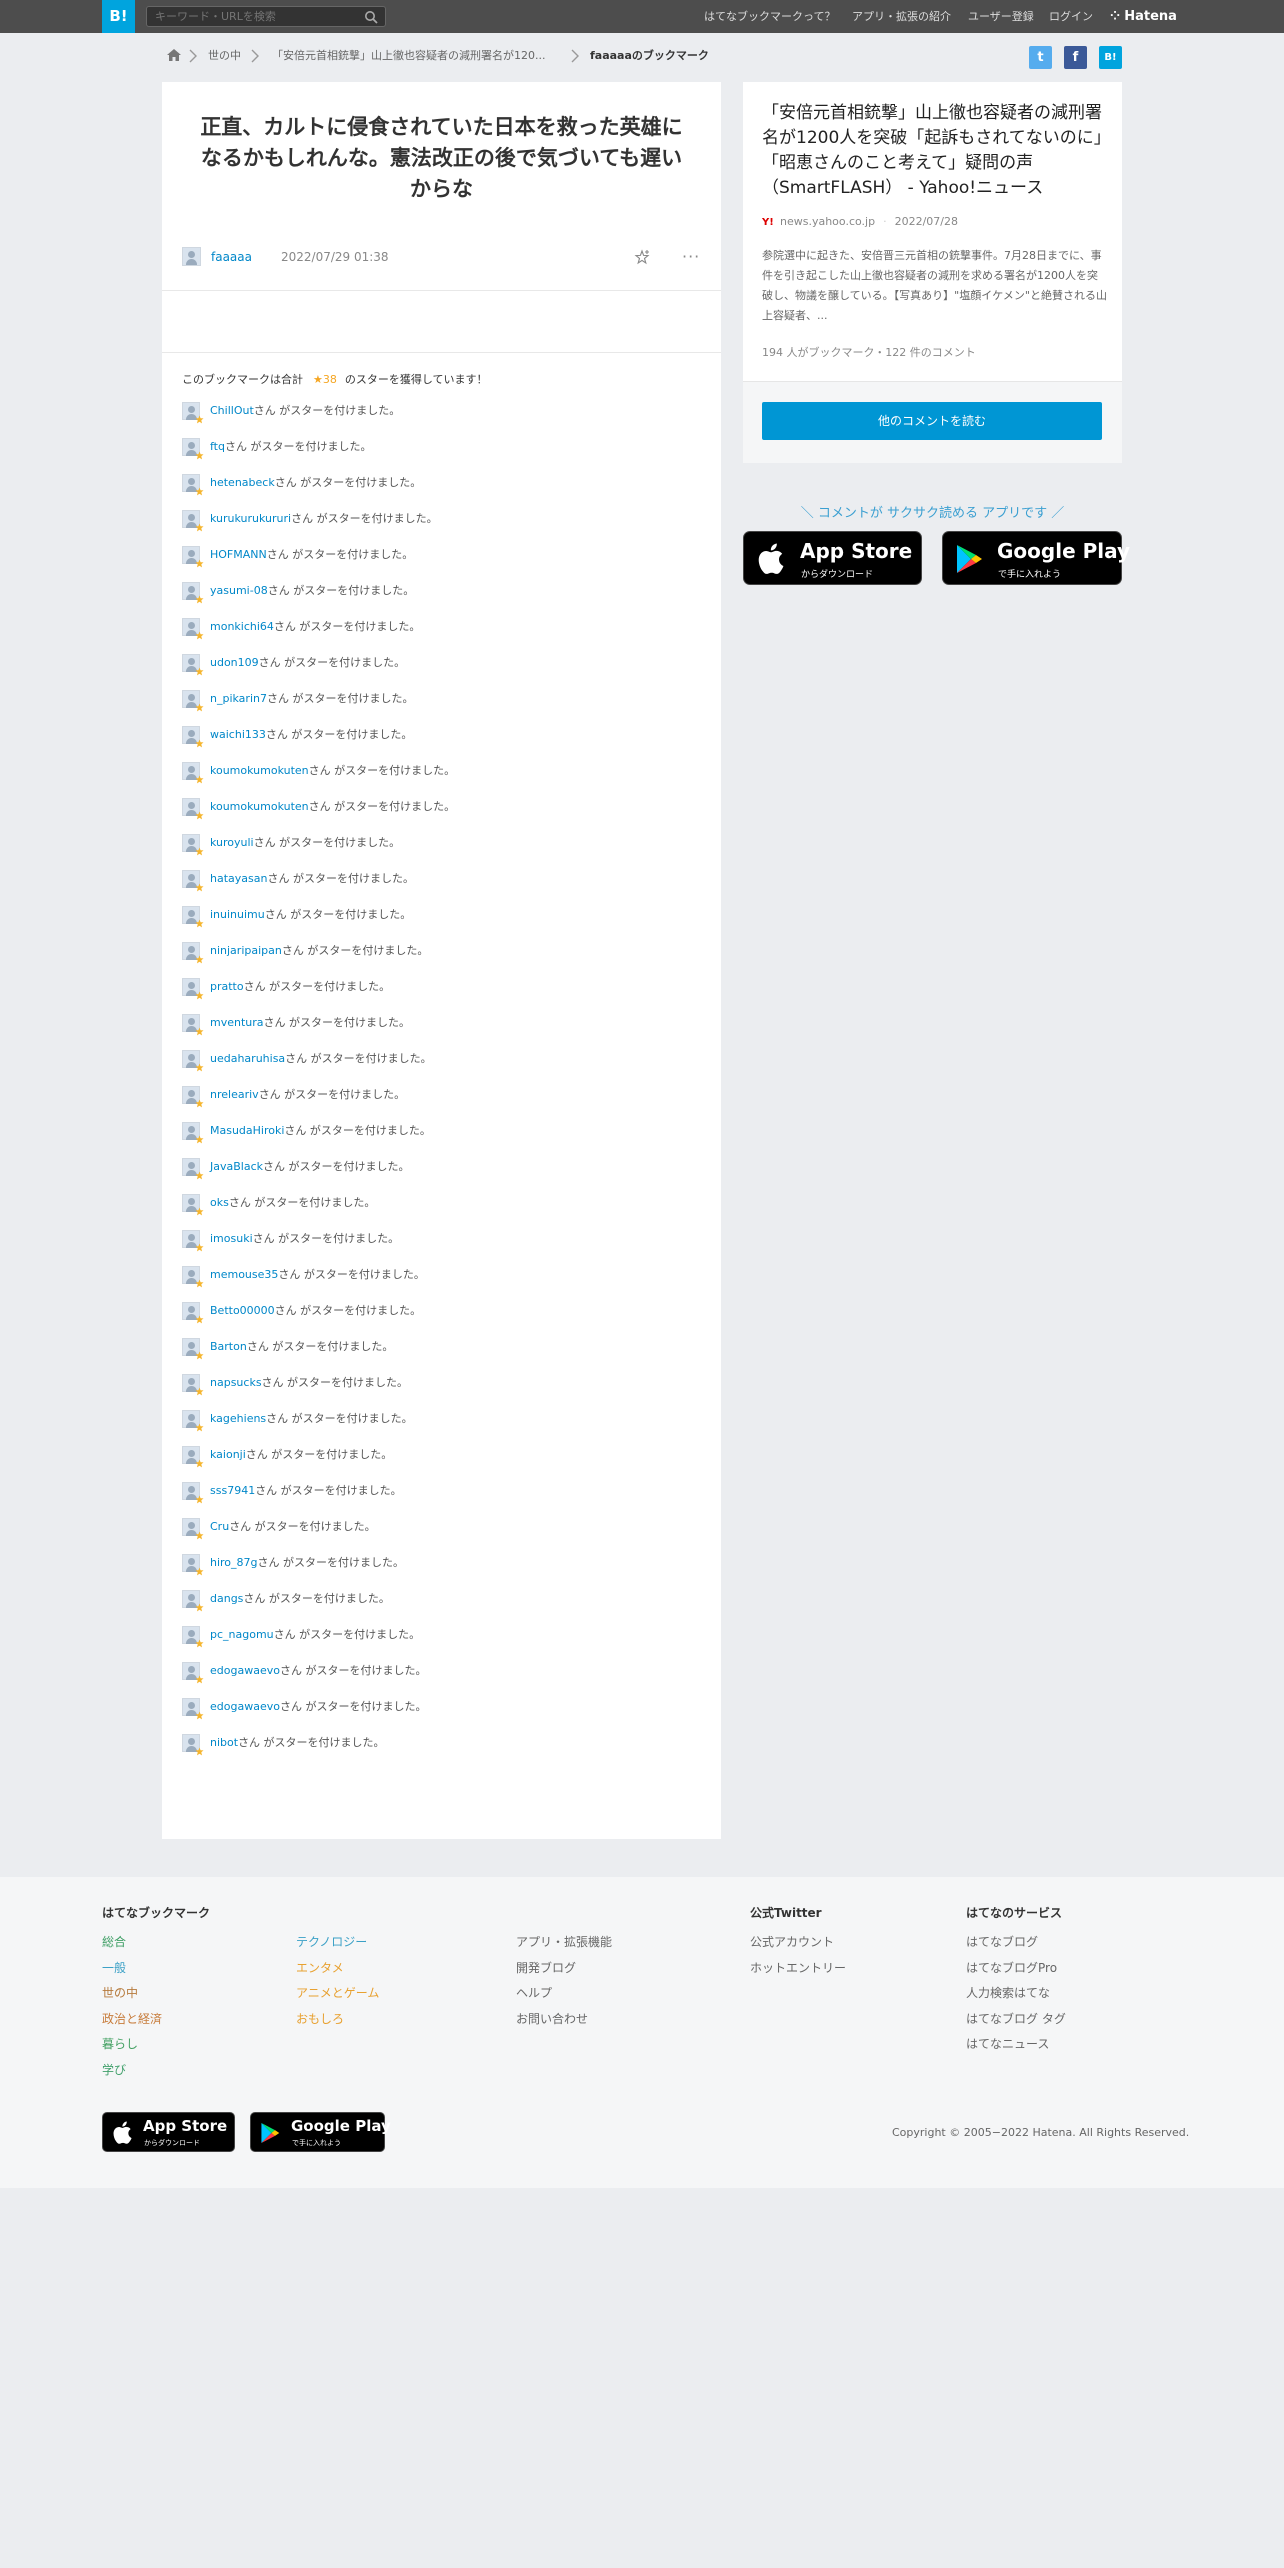  I want to click on read-other-comments-button: 他のコメントを読む, so click(932, 421).